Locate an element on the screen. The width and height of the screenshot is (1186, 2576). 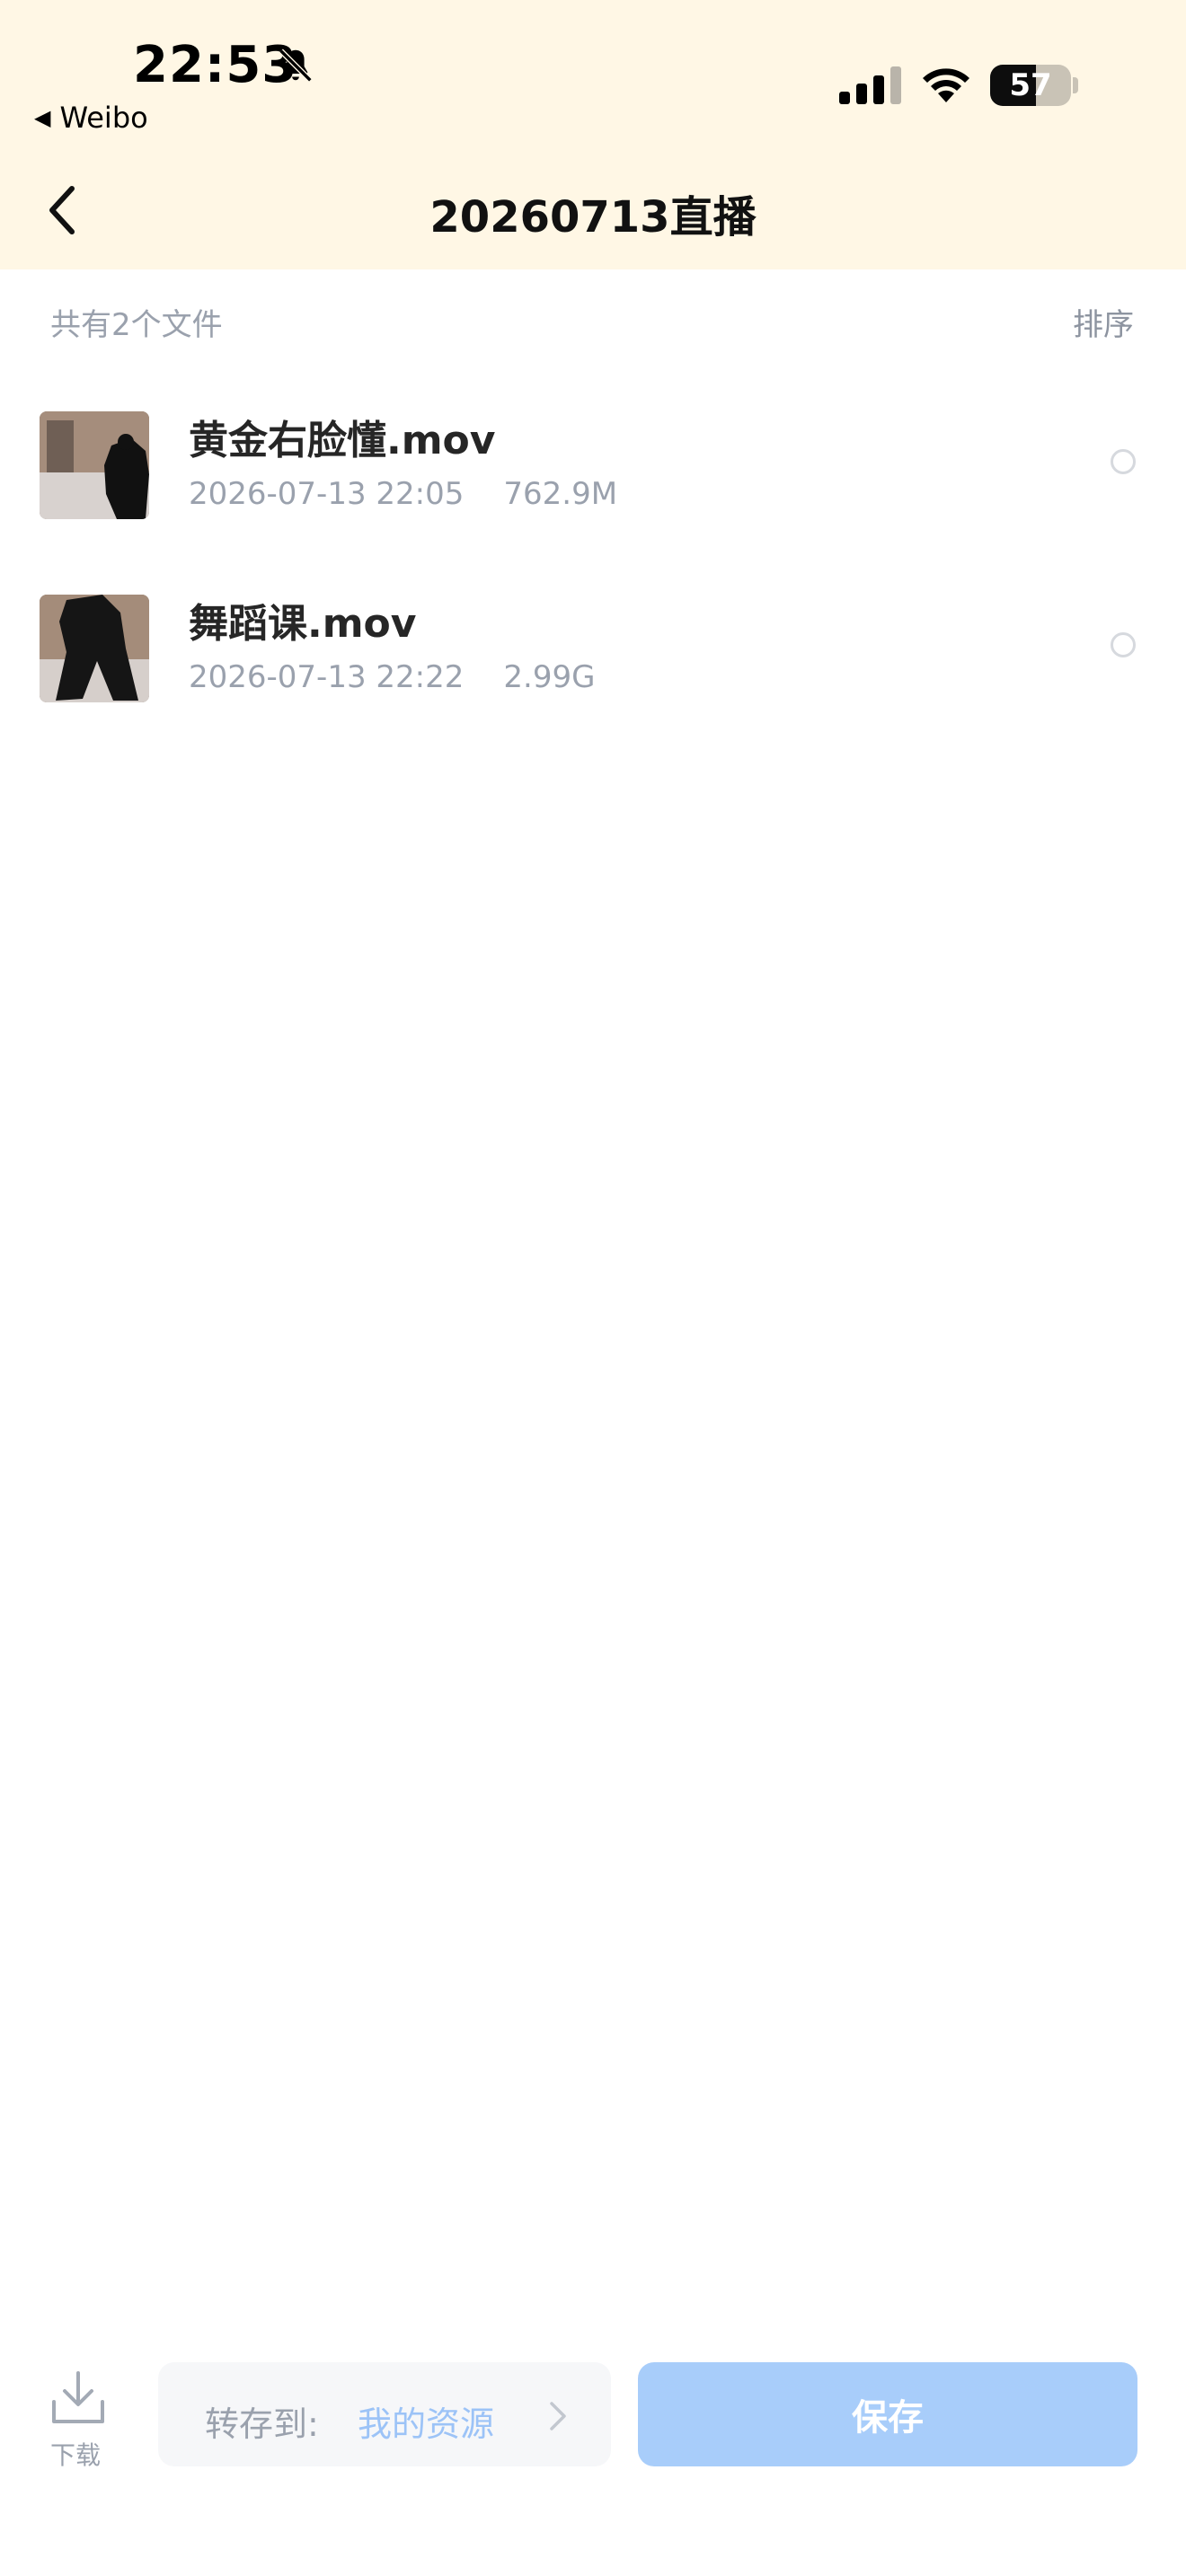
bell-slash-icon is located at coordinates (296, 66).